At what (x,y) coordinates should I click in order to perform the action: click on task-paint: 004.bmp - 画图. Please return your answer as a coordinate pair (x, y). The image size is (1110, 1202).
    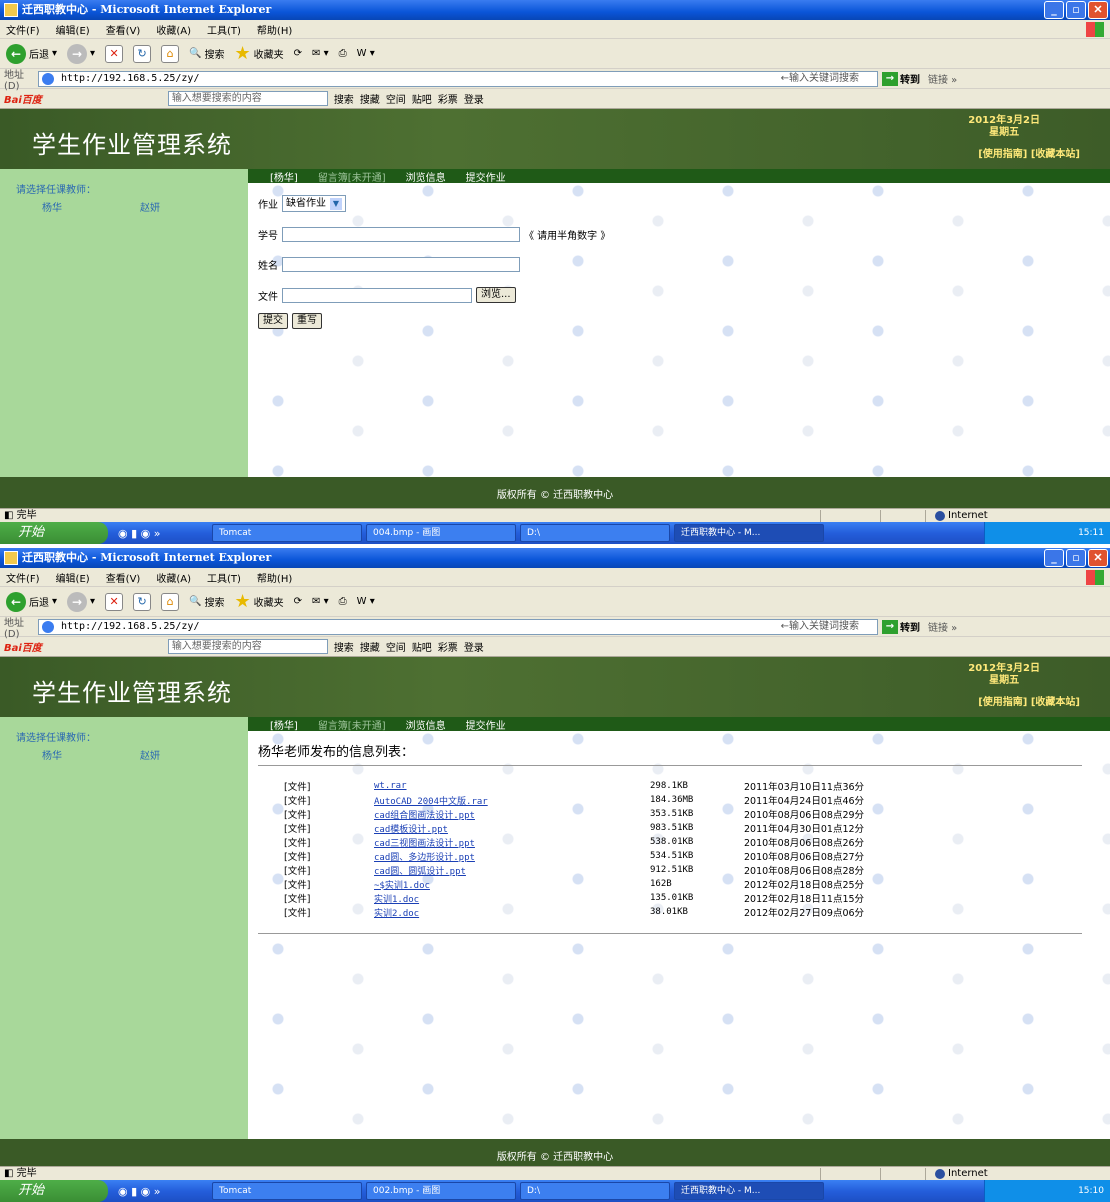
    Looking at the image, I should click on (441, 533).